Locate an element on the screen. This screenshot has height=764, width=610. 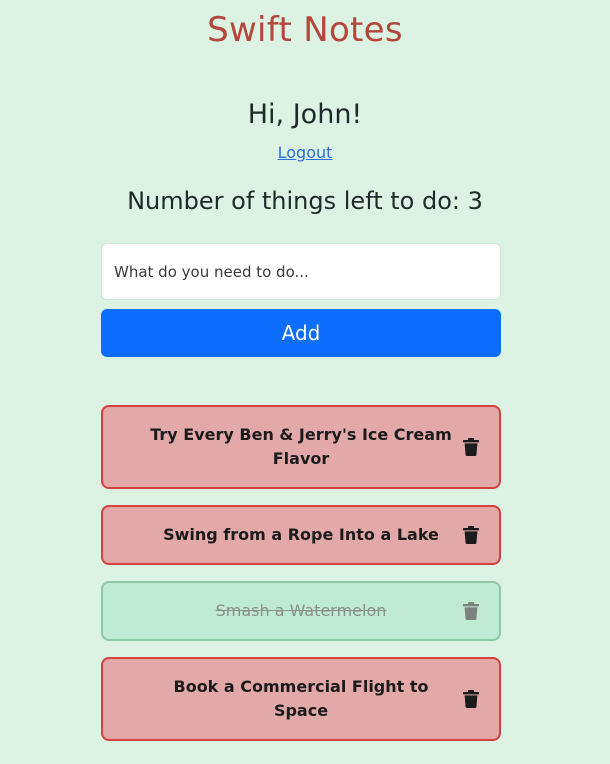
todo-item: Swing from a Rope Into a Lake is located at coordinates (301, 535).